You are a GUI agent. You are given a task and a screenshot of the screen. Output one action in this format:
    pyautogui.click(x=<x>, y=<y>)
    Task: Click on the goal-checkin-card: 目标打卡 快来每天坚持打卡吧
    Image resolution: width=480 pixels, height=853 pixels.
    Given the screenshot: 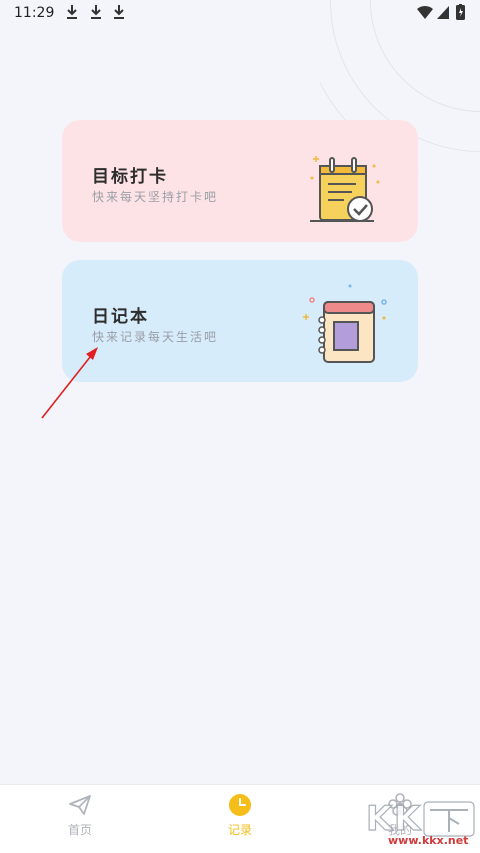 What is the action you would take?
    pyautogui.click(x=240, y=181)
    